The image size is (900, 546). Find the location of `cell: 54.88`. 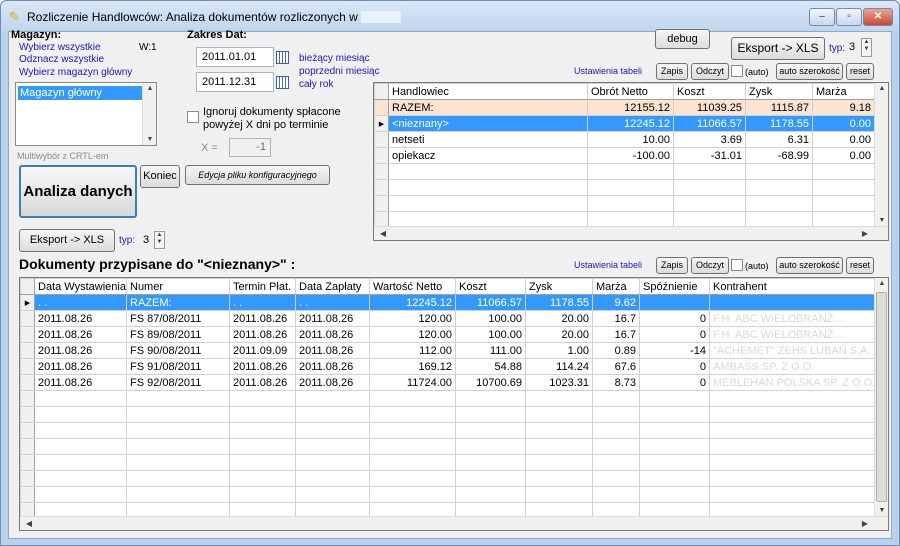

cell: 54.88 is located at coordinates (490, 366).